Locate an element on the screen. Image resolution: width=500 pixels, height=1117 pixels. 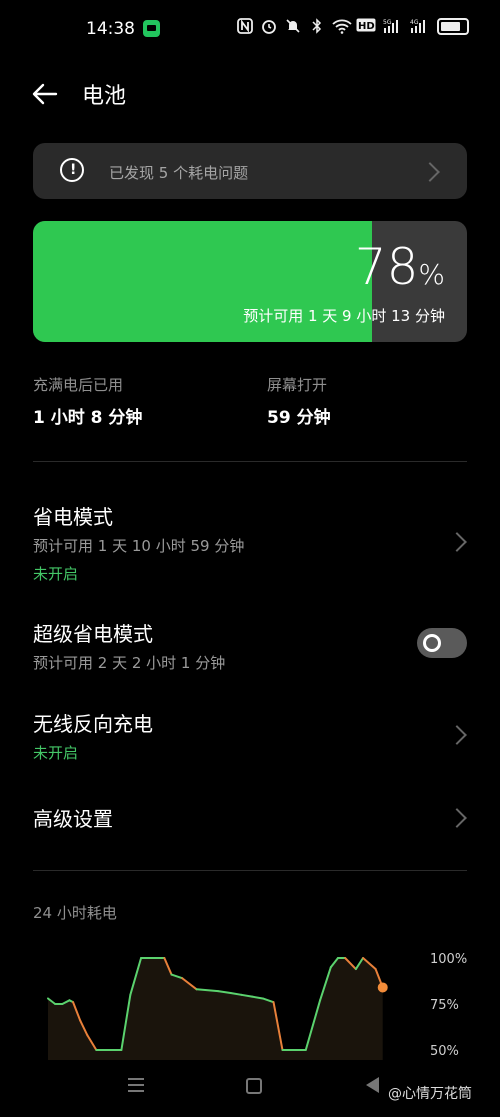
net-4g-label: 4G is located at coordinates (414, 22).